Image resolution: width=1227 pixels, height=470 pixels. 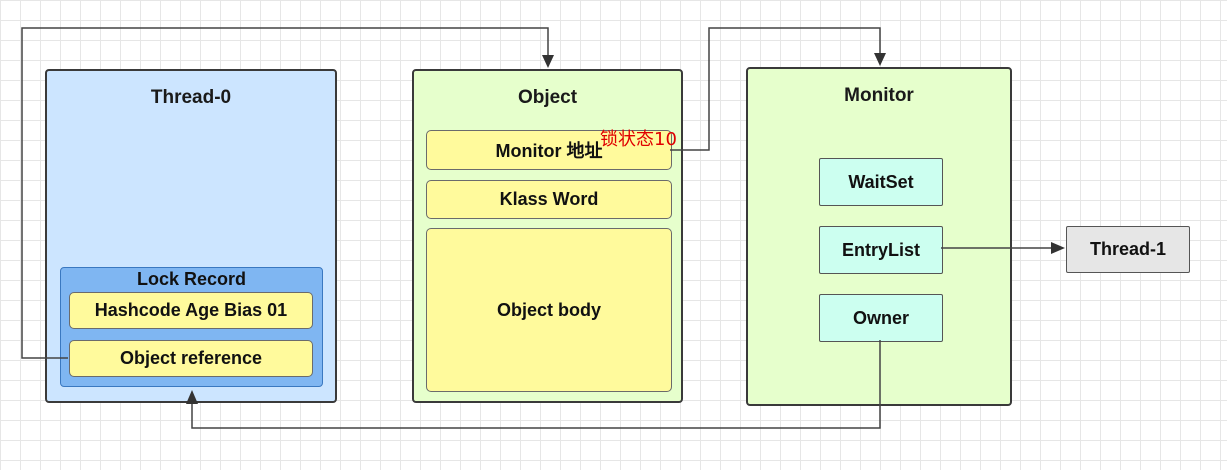 I want to click on arrowhead-object, so click(x=548, y=61).